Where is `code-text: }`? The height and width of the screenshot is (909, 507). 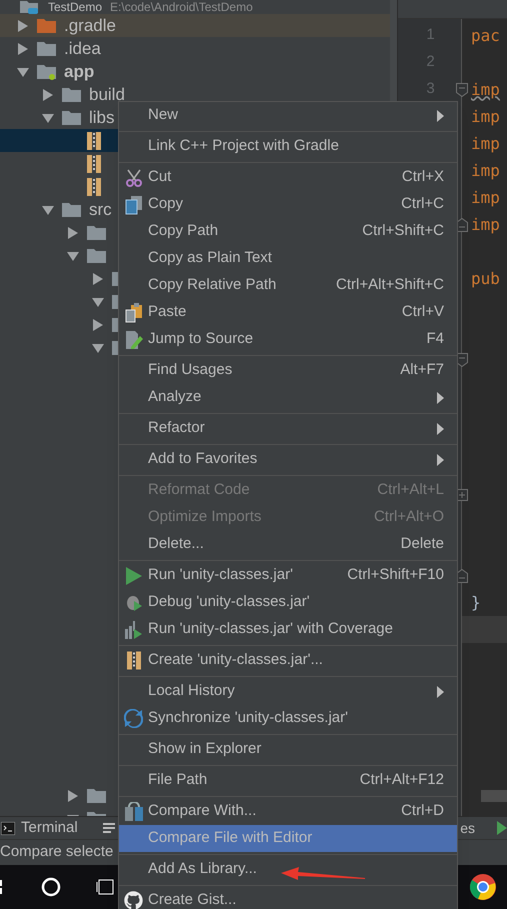 code-text: } is located at coordinates (475, 603).